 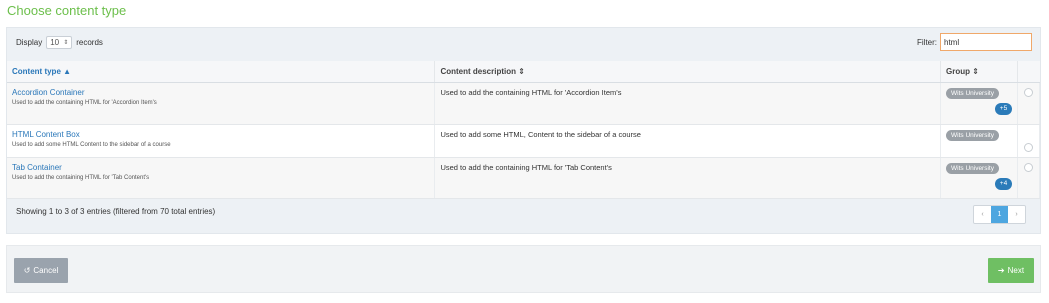 What do you see at coordinates (478, 71) in the screenshot?
I see `column-header-label: Content description` at bounding box center [478, 71].